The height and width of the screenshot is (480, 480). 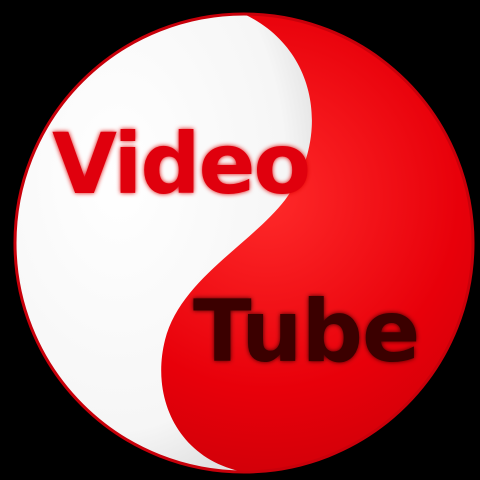 I want to click on logo-word-video: Video, so click(x=180, y=164).